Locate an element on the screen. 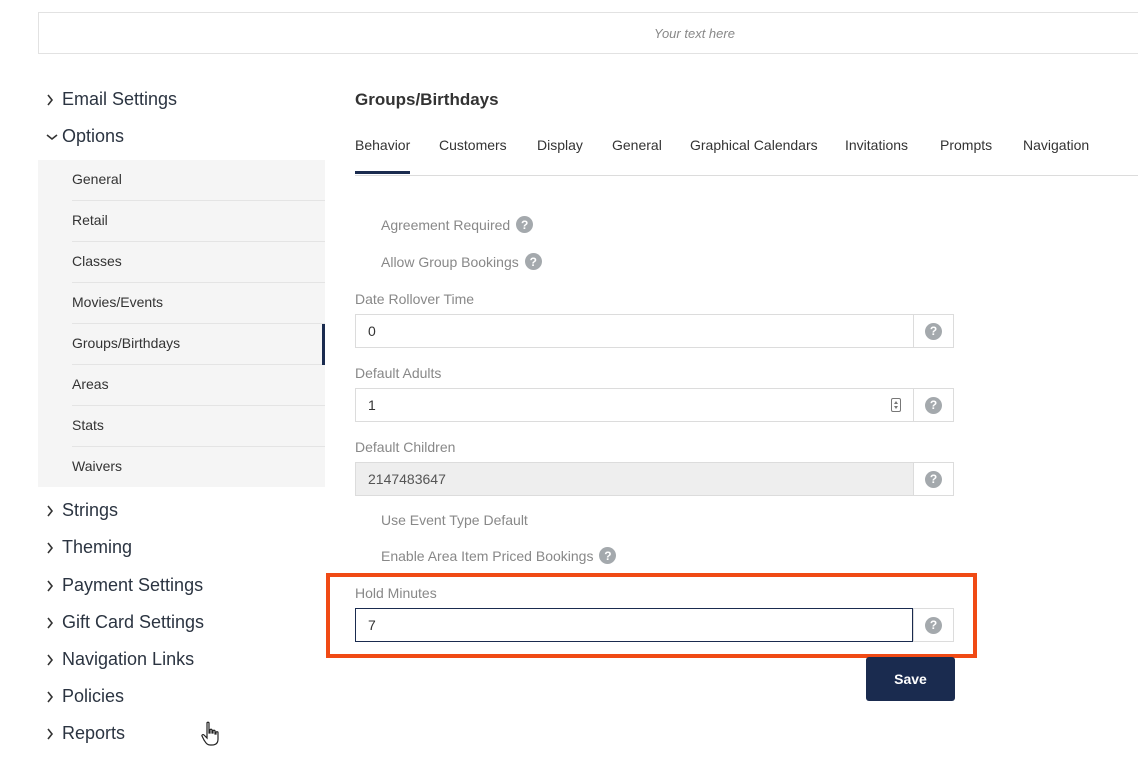 Image resolution: width=1138 pixels, height=776 pixels. sidebar-section-reports: Reports is located at coordinates (85, 733).